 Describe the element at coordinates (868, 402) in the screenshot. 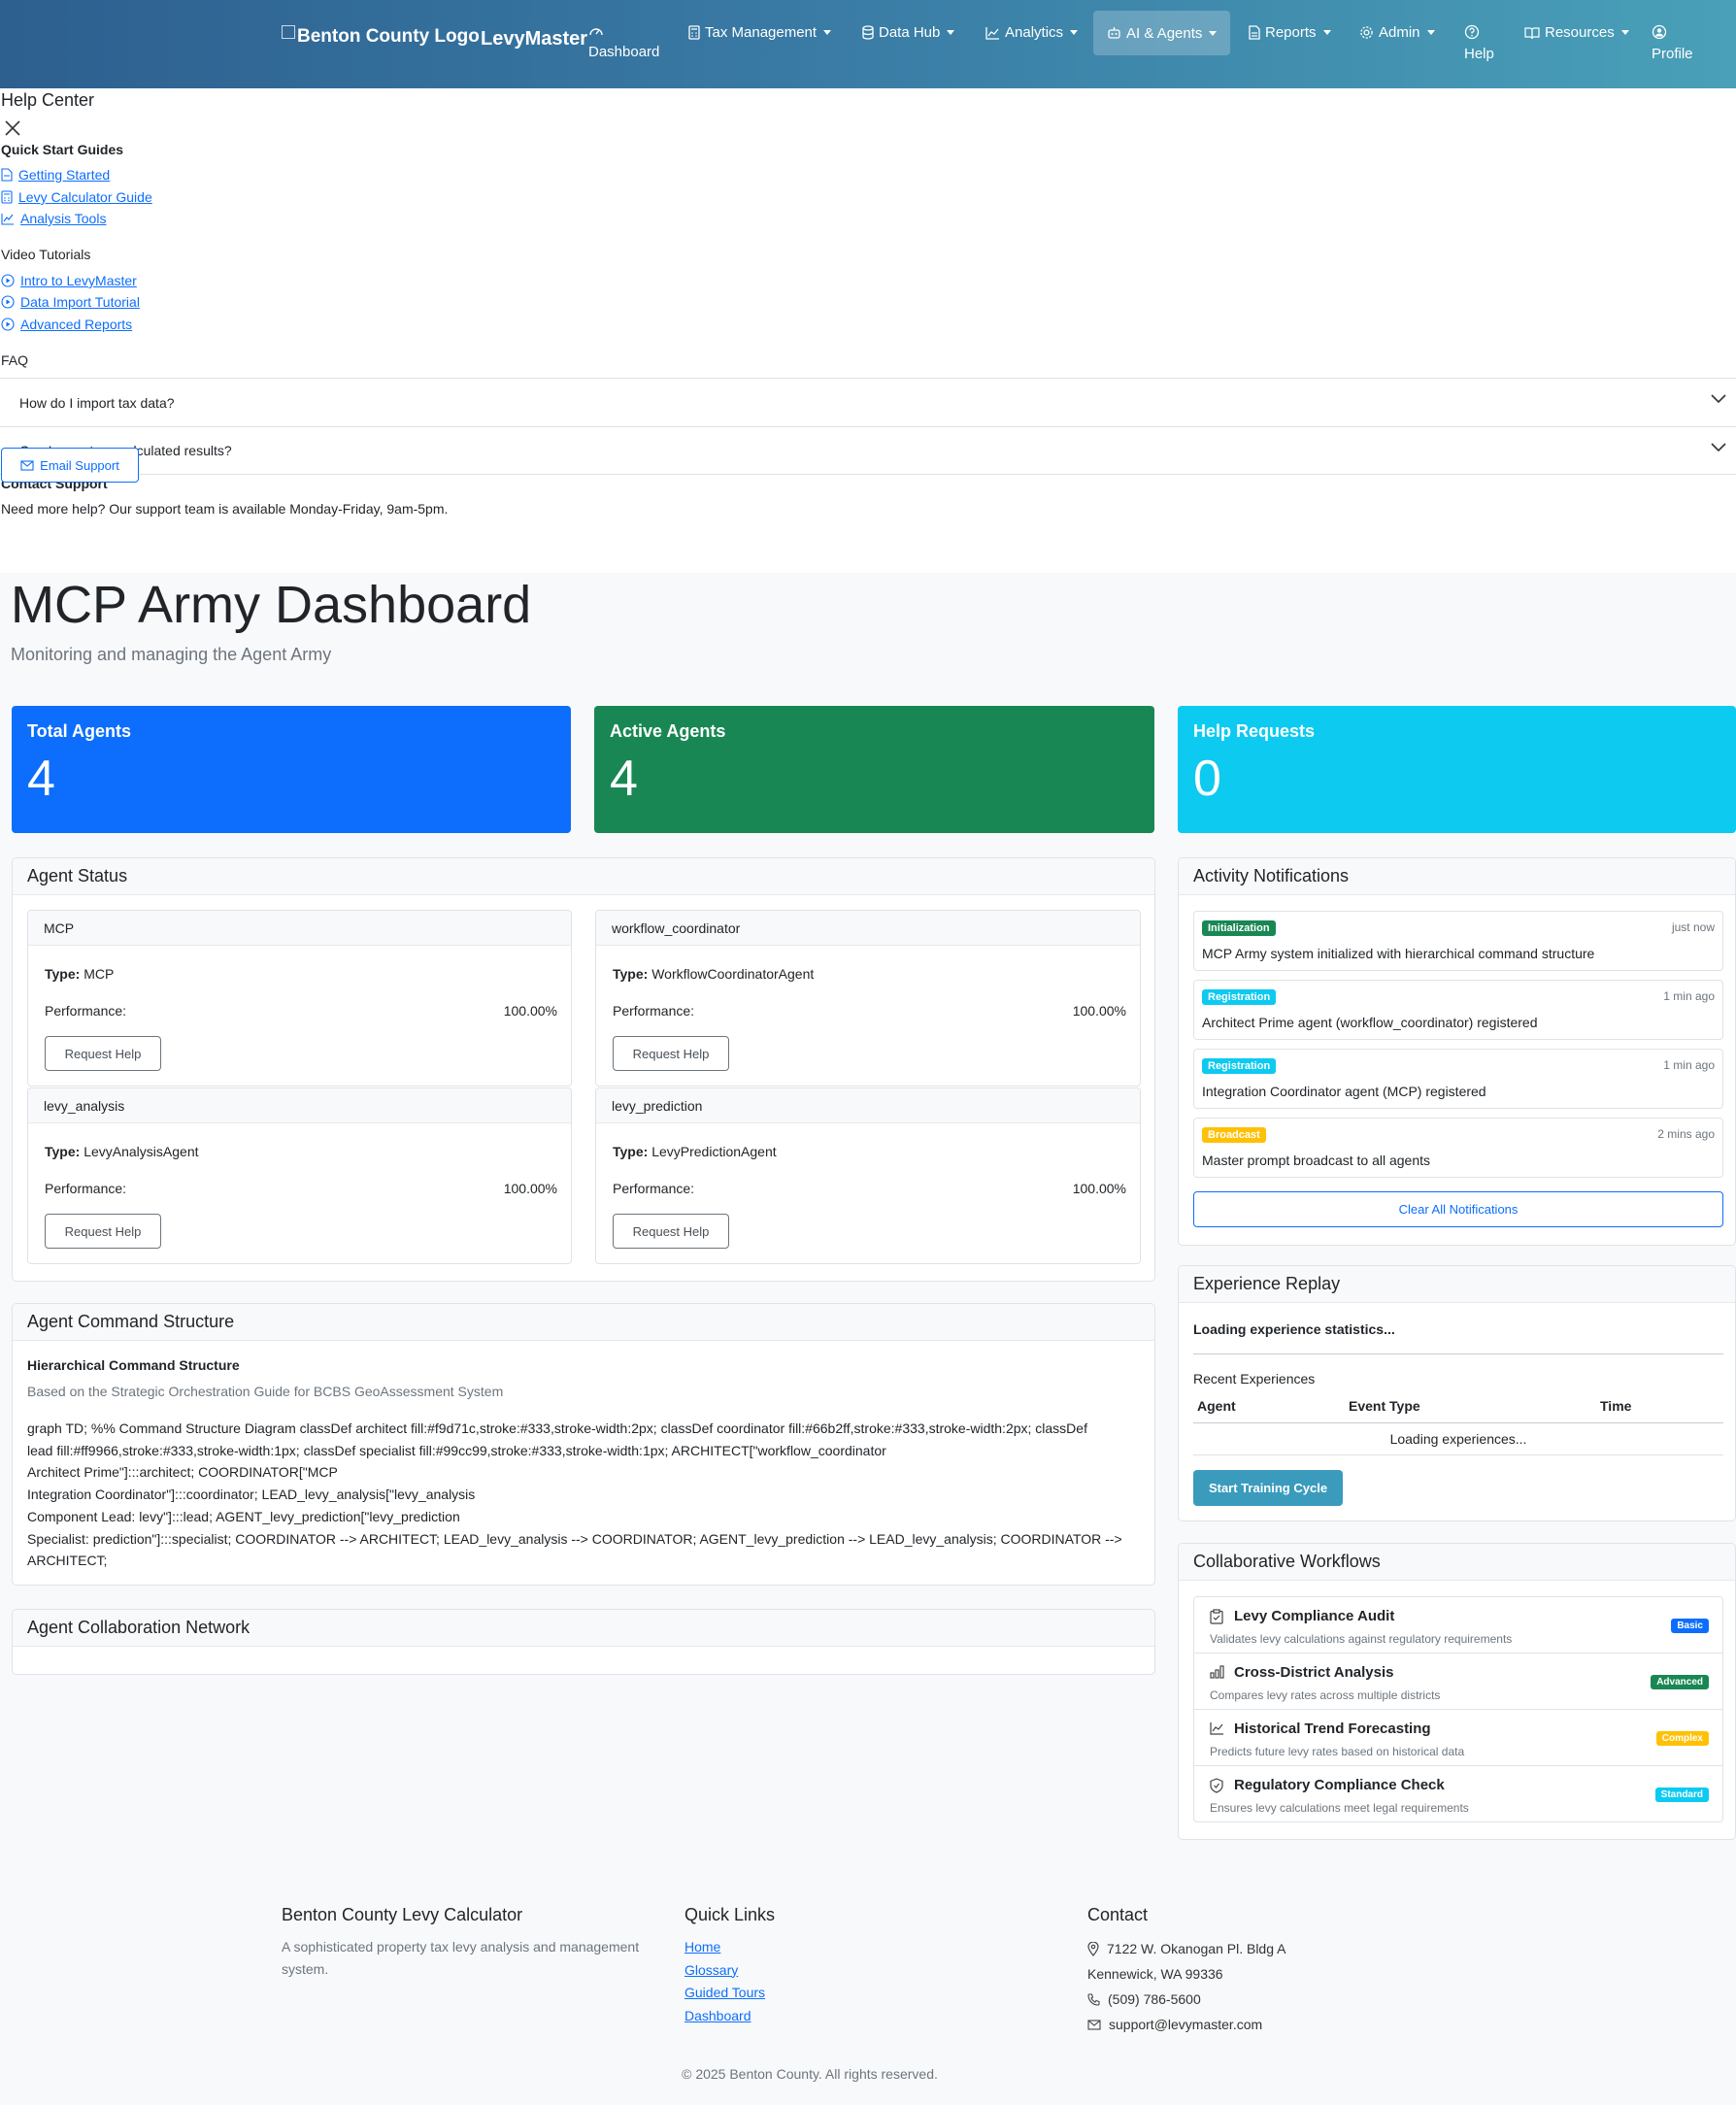

I see `faq-accordion-item: How do I import tax data?` at that location.